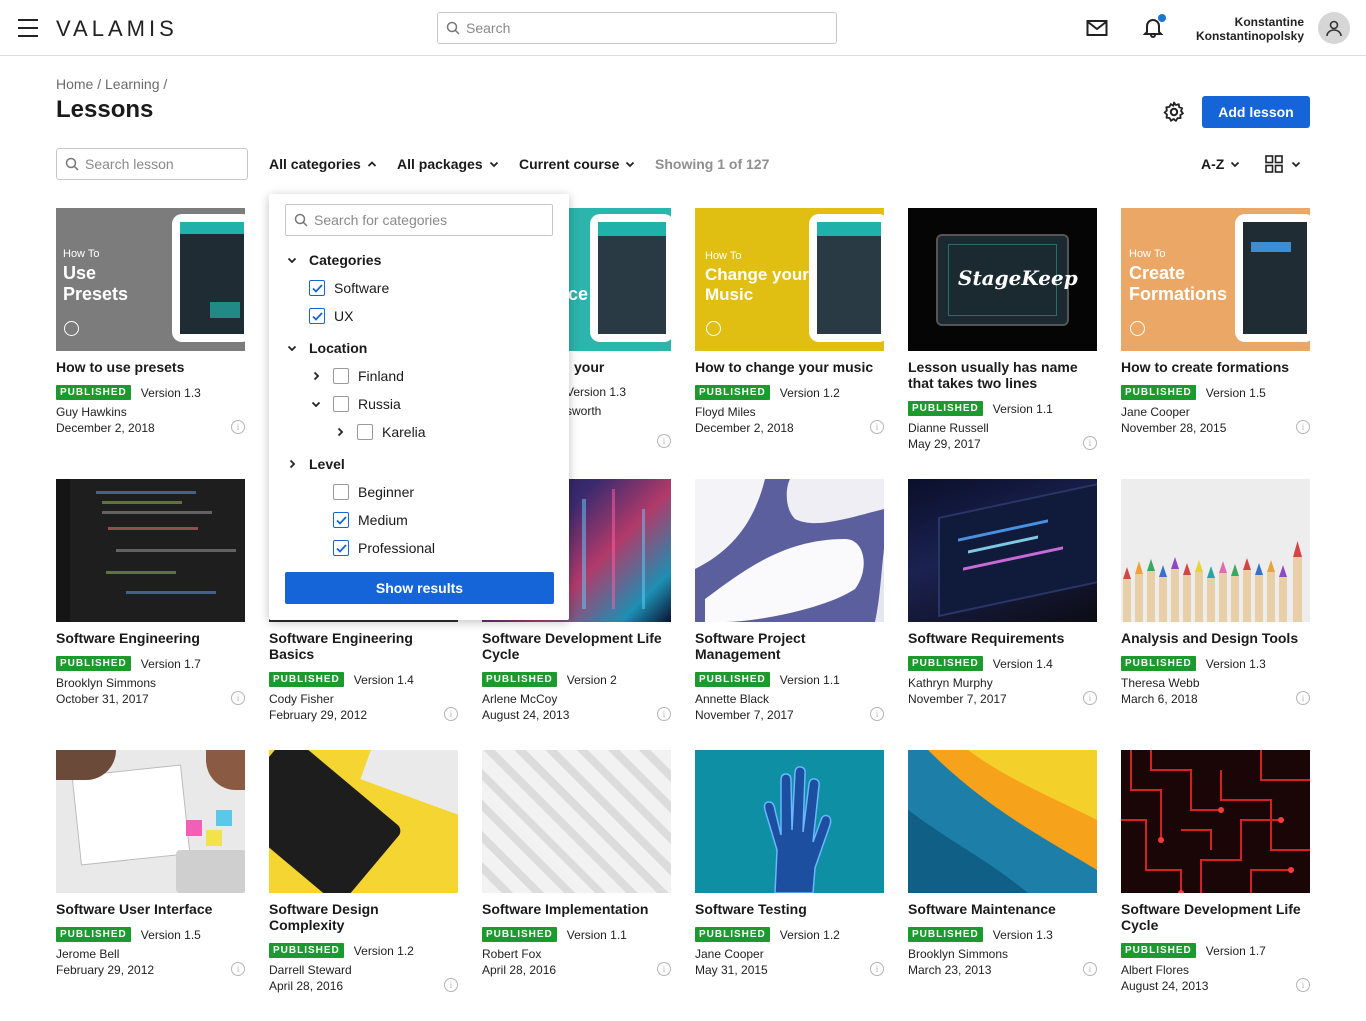 The image size is (1366, 1021). Describe the element at coordinates (150, 367) in the screenshot. I see `lesson-title: How to use presets` at that location.